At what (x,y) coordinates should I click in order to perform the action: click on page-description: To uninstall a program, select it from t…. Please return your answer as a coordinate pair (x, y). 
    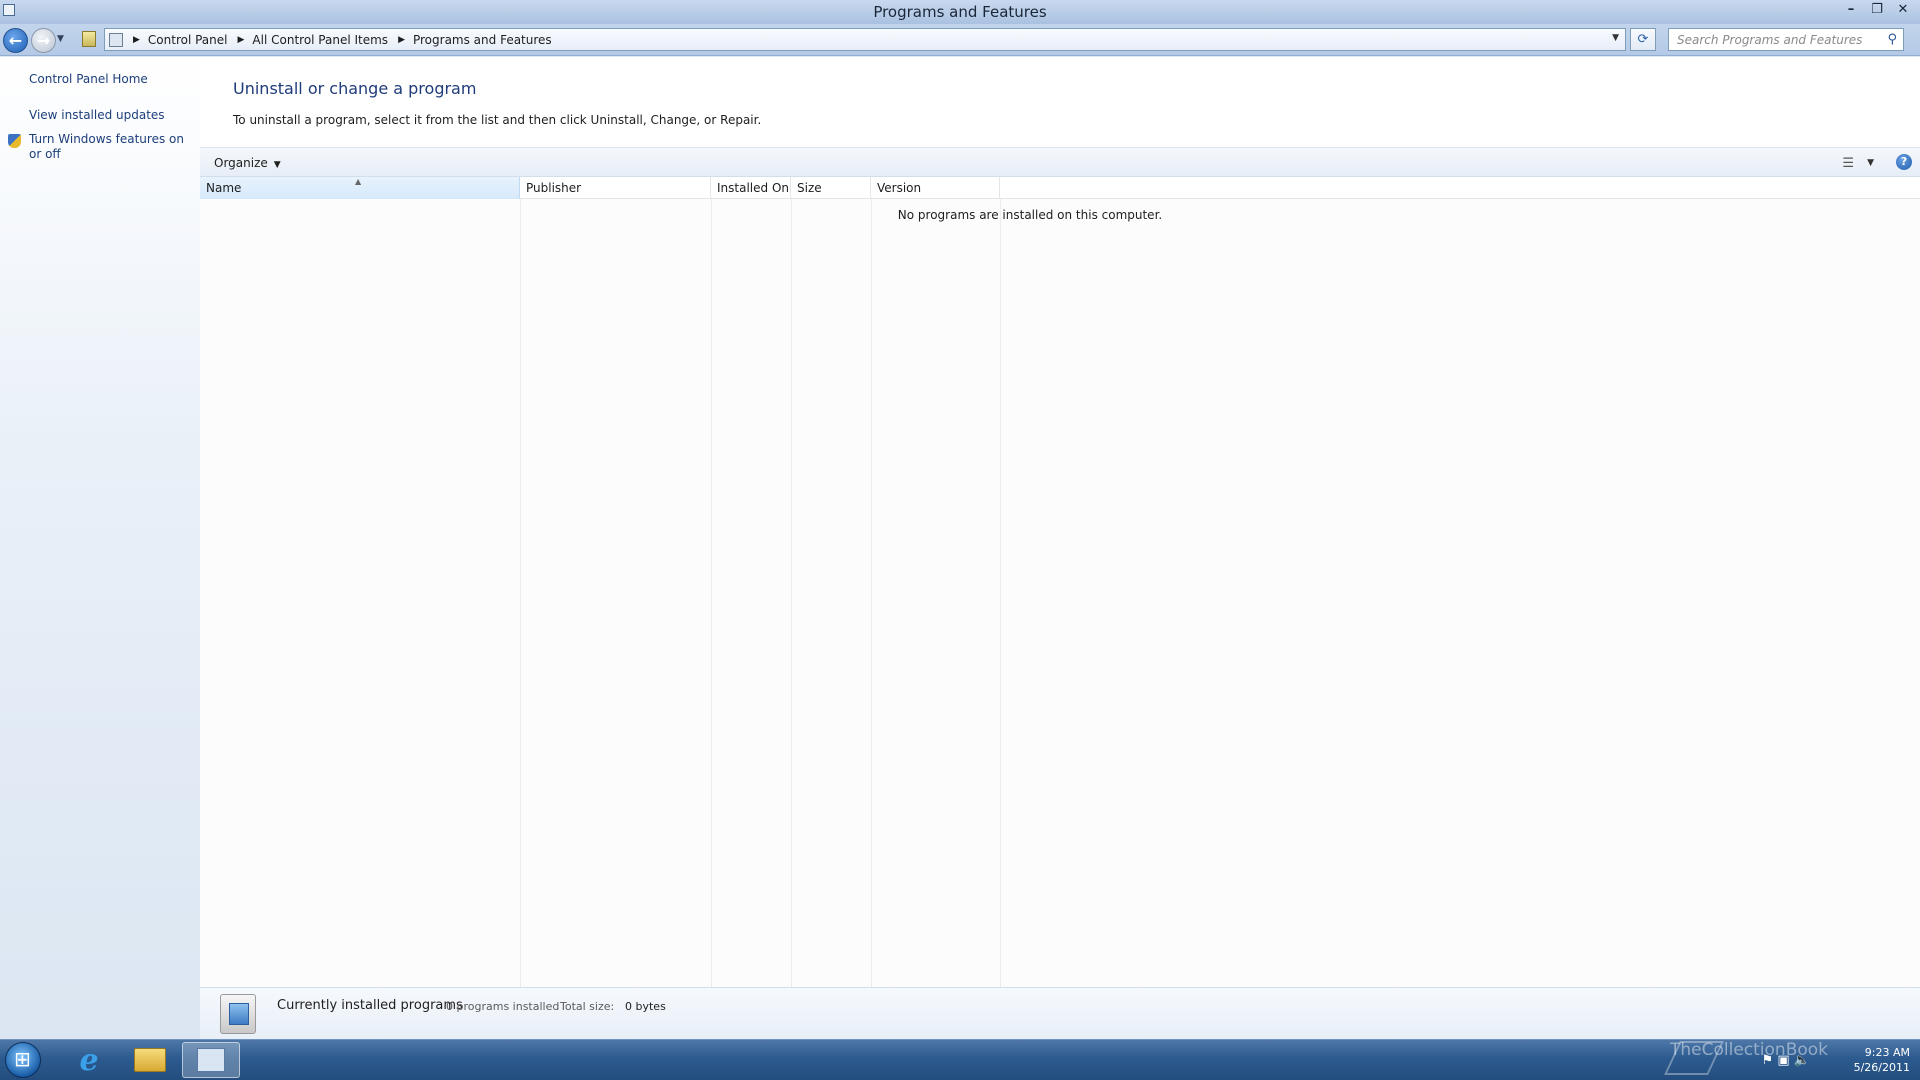
    Looking at the image, I should click on (497, 120).